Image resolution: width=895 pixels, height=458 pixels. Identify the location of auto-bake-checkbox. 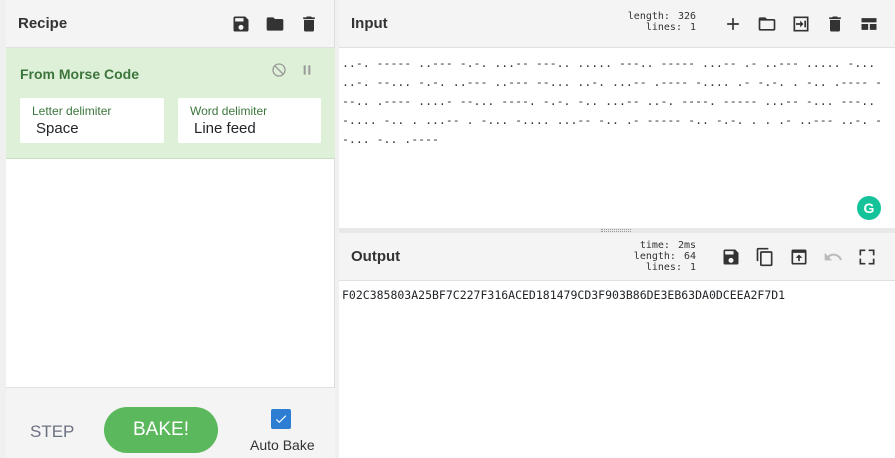
(281, 419).